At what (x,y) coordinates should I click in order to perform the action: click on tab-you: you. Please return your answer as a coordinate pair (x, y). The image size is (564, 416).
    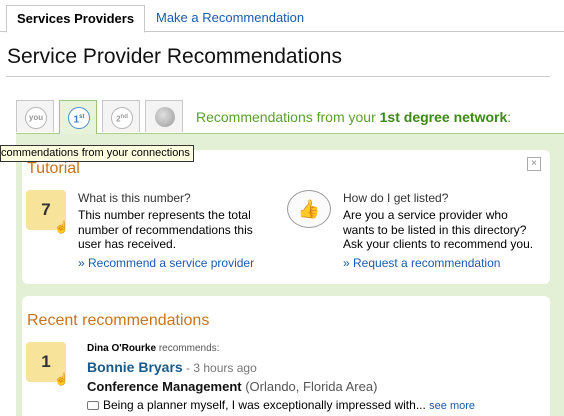
    Looking at the image, I should click on (35, 116).